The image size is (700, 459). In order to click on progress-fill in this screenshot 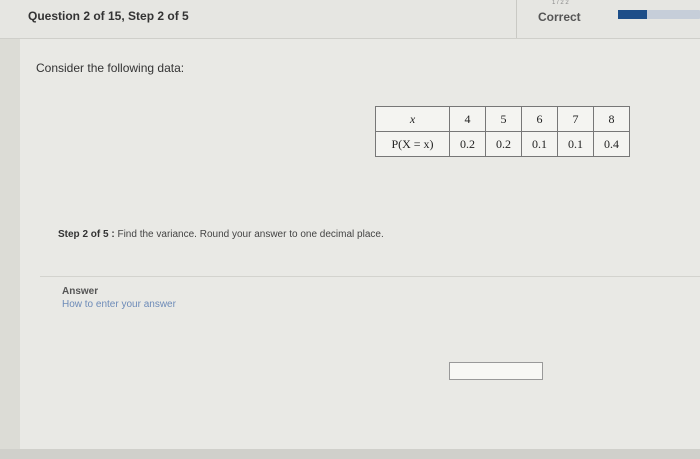, I will do `click(632, 14)`.